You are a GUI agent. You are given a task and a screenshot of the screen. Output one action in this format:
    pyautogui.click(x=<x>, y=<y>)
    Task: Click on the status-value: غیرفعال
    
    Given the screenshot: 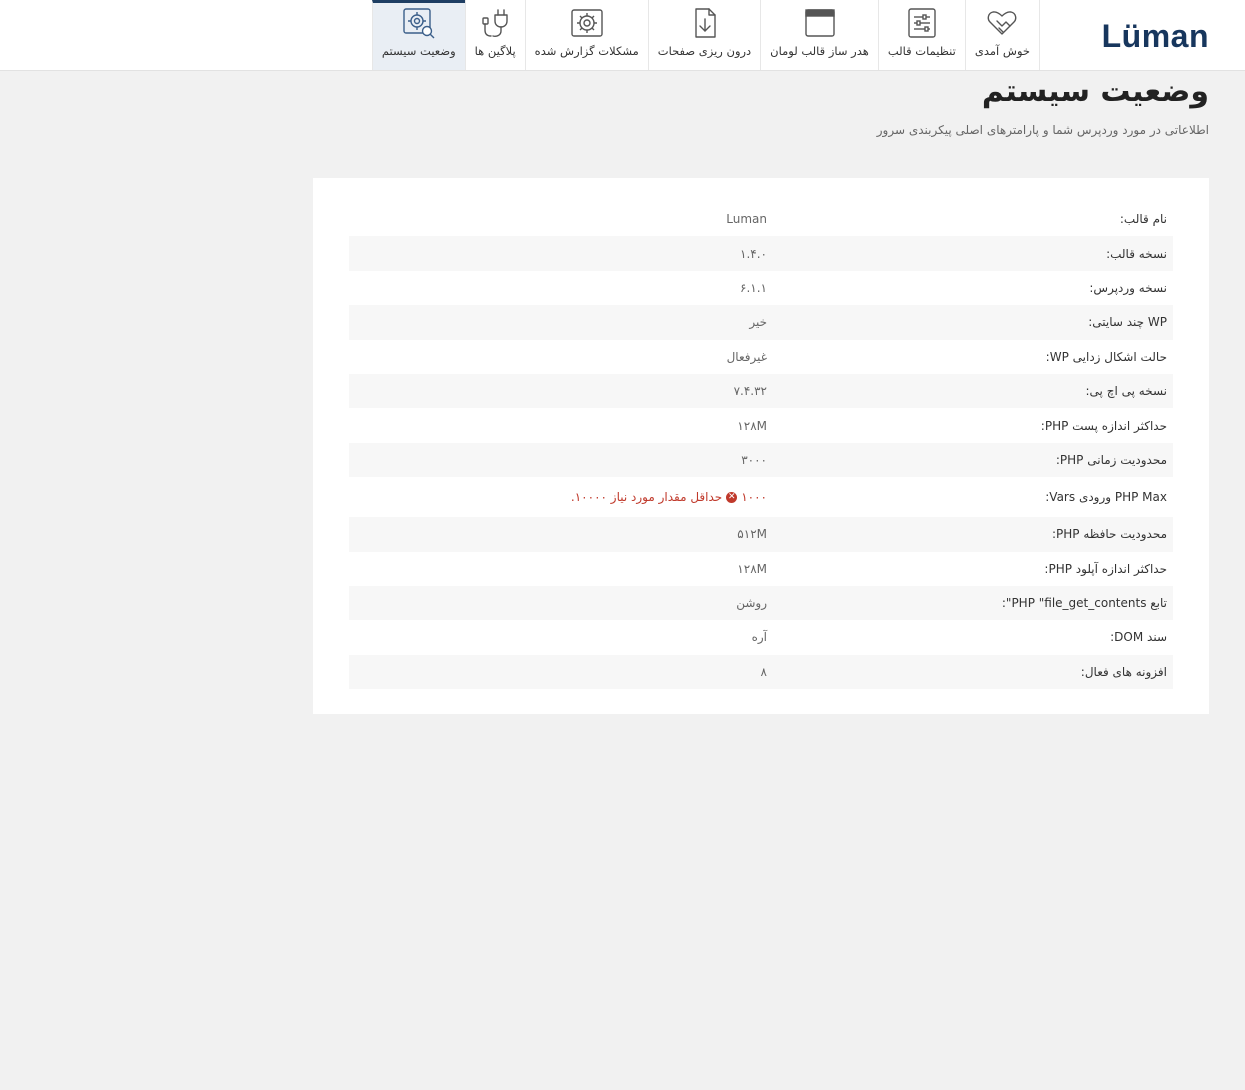 What is the action you would take?
    pyautogui.click(x=746, y=356)
    